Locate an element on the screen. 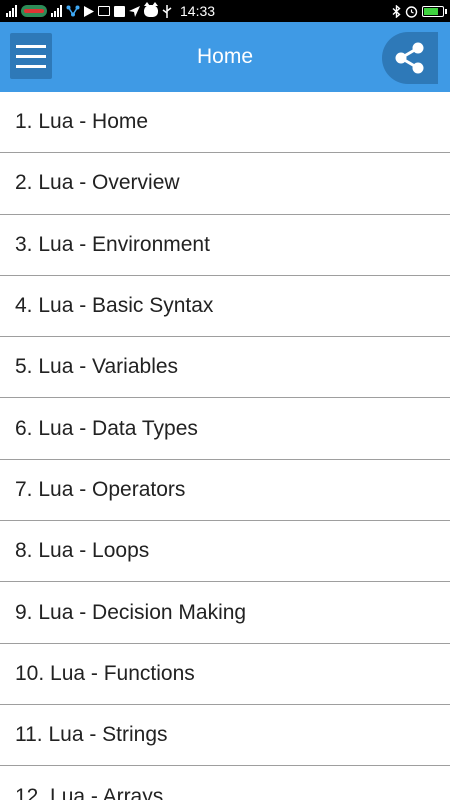 The image size is (450, 800). list-item-label: 10. Lua - Functions is located at coordinates (105, 673).